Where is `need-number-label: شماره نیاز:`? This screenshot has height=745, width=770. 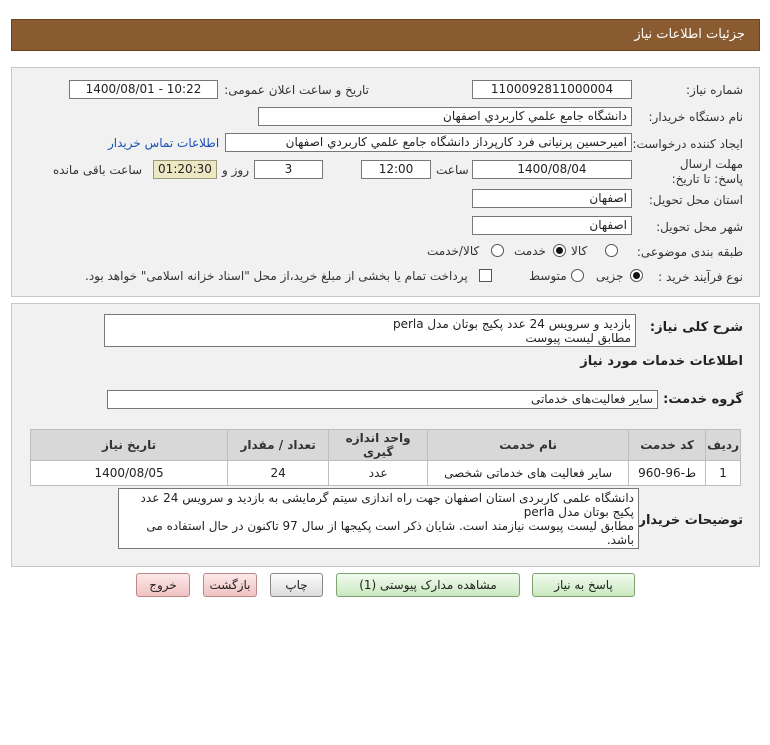 need-number-label: شماره نیاز: is located at coordinates (714, 90).